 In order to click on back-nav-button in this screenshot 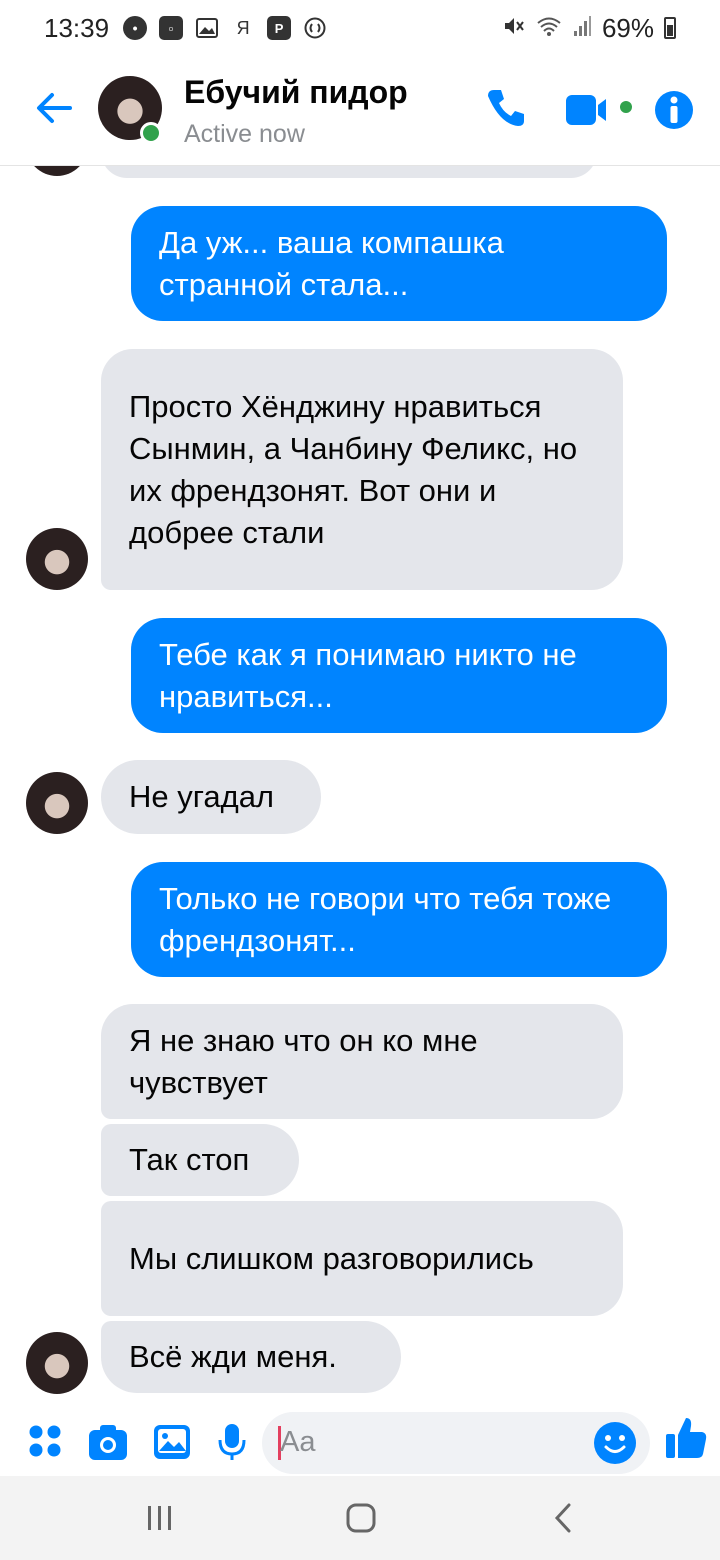, I will do `click(564, 1518)`.